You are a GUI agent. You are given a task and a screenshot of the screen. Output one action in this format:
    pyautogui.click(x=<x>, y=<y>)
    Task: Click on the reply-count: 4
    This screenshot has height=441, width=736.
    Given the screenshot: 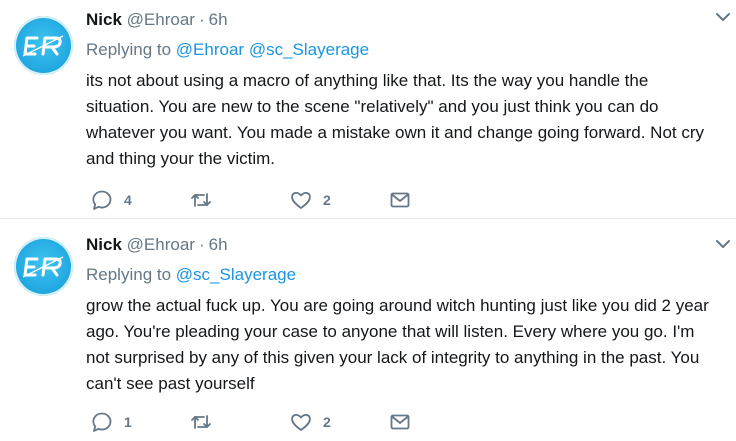 What is the action you would take?
    pyautogui.click(x=128, y=200)
    